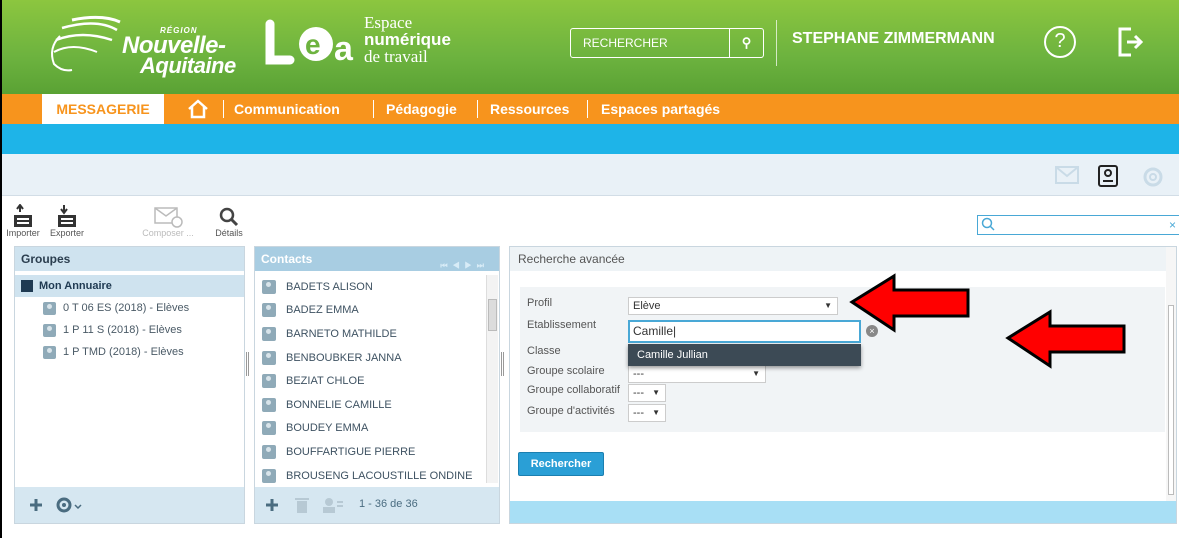 This screenshot has width=1179, height=538. I want to click on nav-item-ressources: Ressources, so click(529, 109).